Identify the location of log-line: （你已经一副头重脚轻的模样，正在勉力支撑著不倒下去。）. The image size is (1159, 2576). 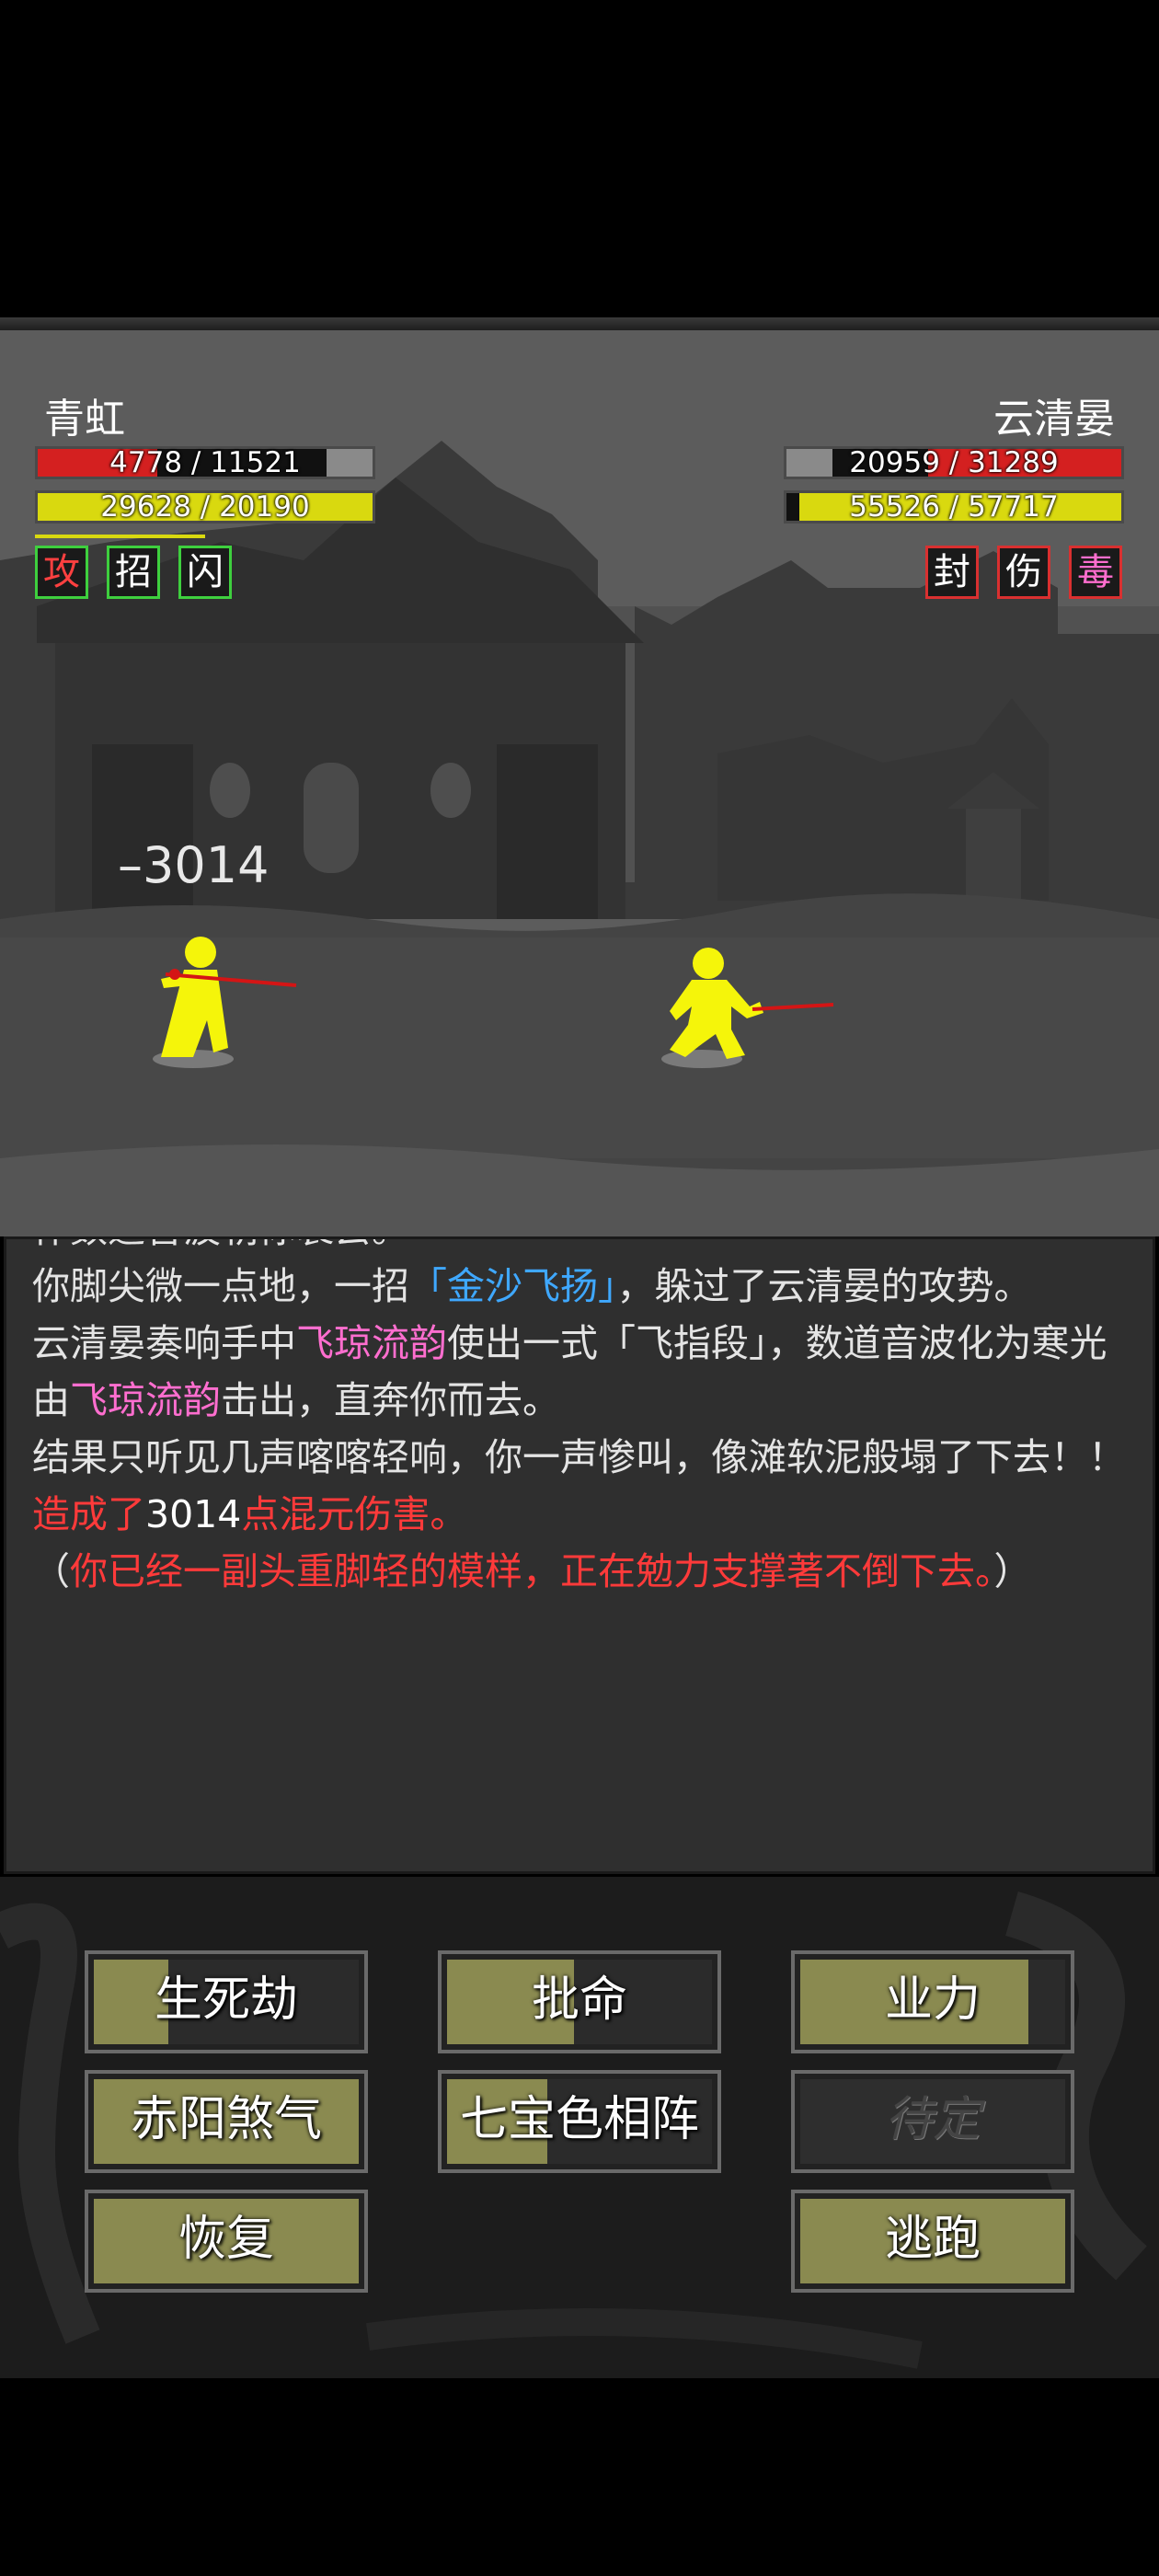
(532, 1571).